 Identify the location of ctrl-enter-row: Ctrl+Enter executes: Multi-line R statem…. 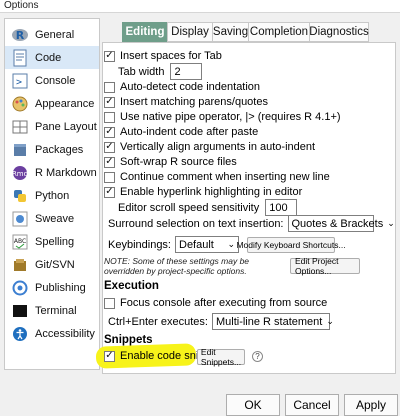
(221, 321).